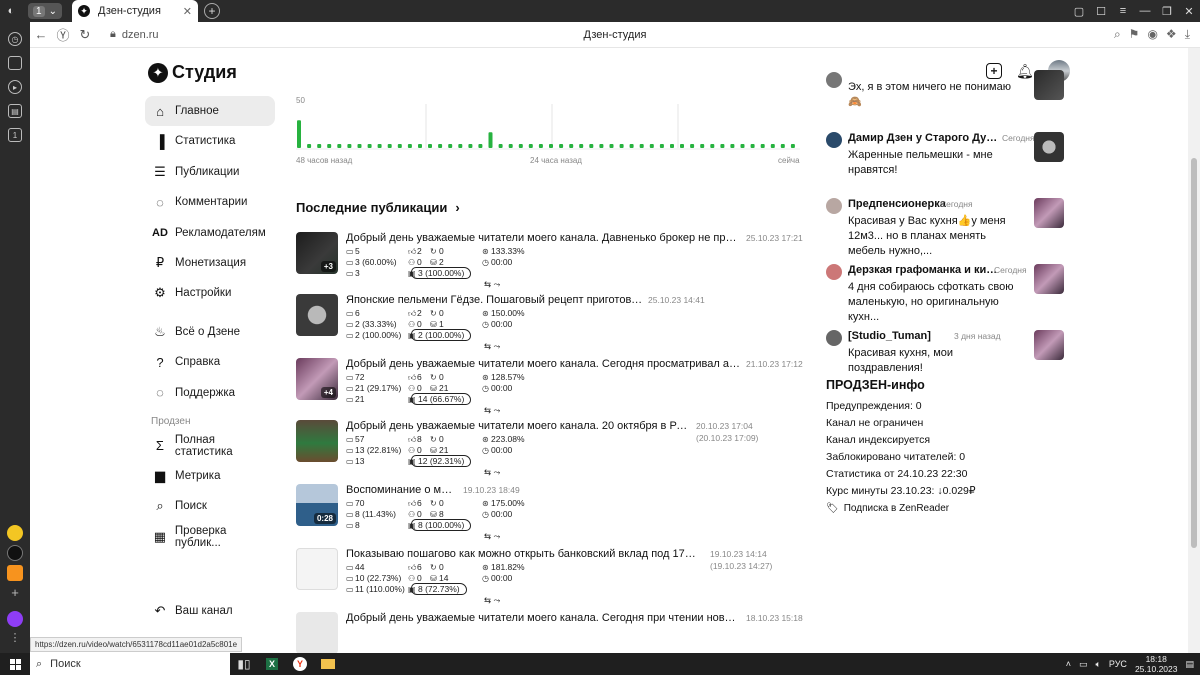  I want to click on alice-icon, so click(15, 619).